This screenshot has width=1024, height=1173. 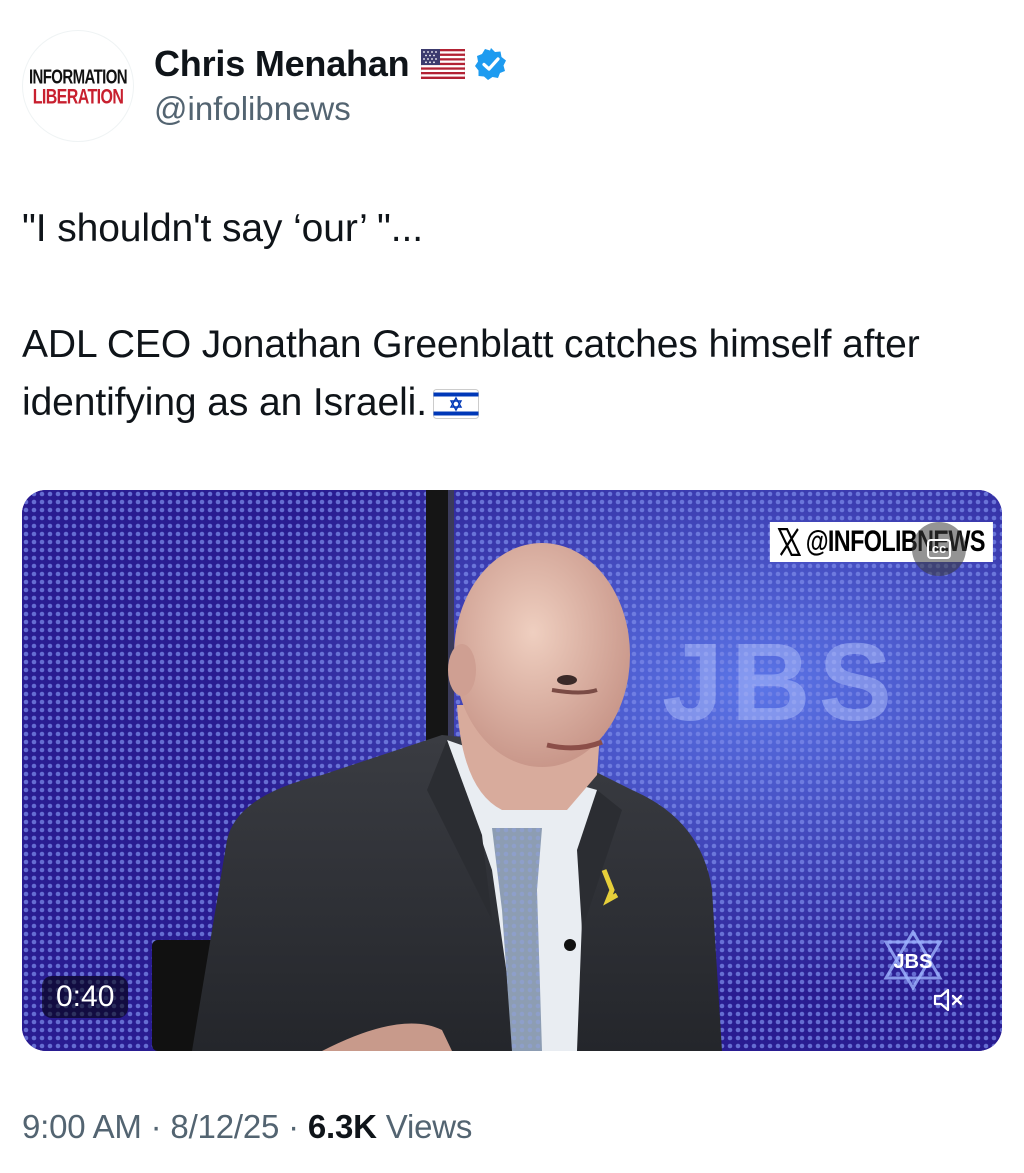 I want to click on tweet-meta: 9:00 AM · 8/12/25 · 6.3K Views, so click(x=247, y=1127).